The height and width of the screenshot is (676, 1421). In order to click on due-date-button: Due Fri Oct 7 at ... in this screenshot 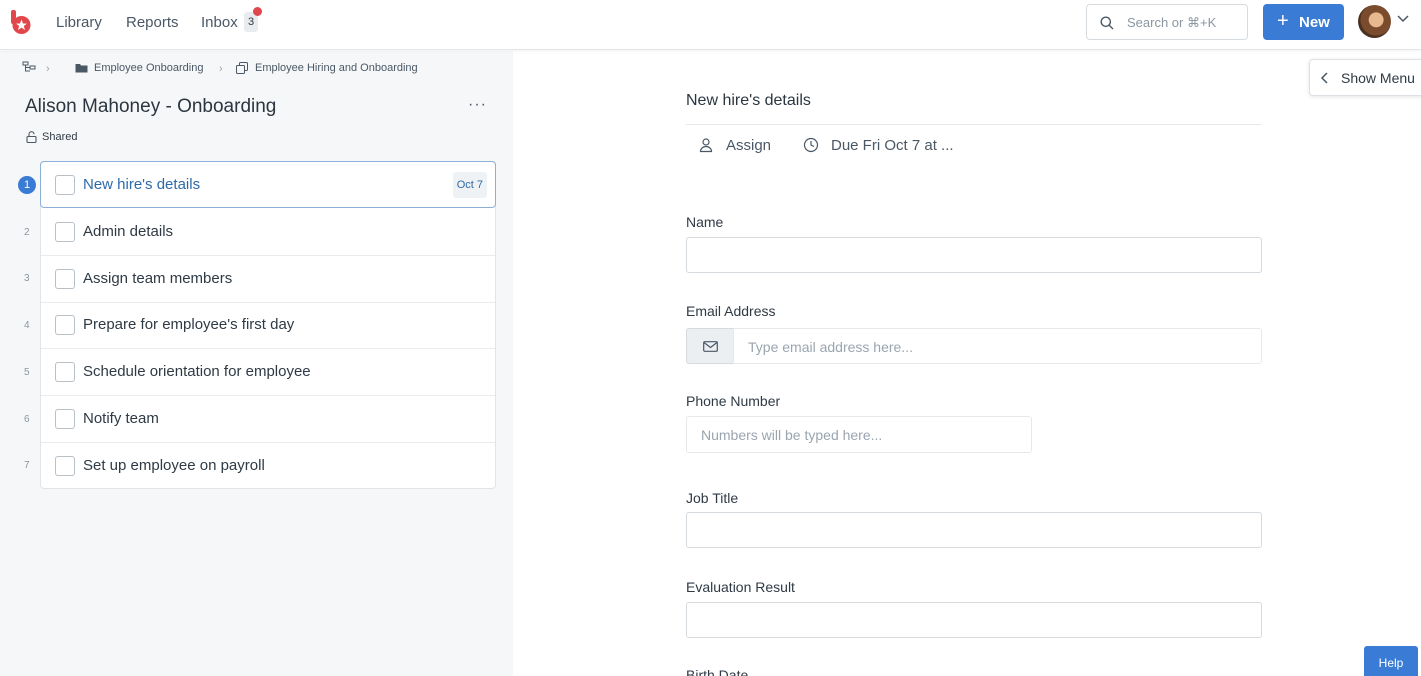, I will do `click(892, 145)`.